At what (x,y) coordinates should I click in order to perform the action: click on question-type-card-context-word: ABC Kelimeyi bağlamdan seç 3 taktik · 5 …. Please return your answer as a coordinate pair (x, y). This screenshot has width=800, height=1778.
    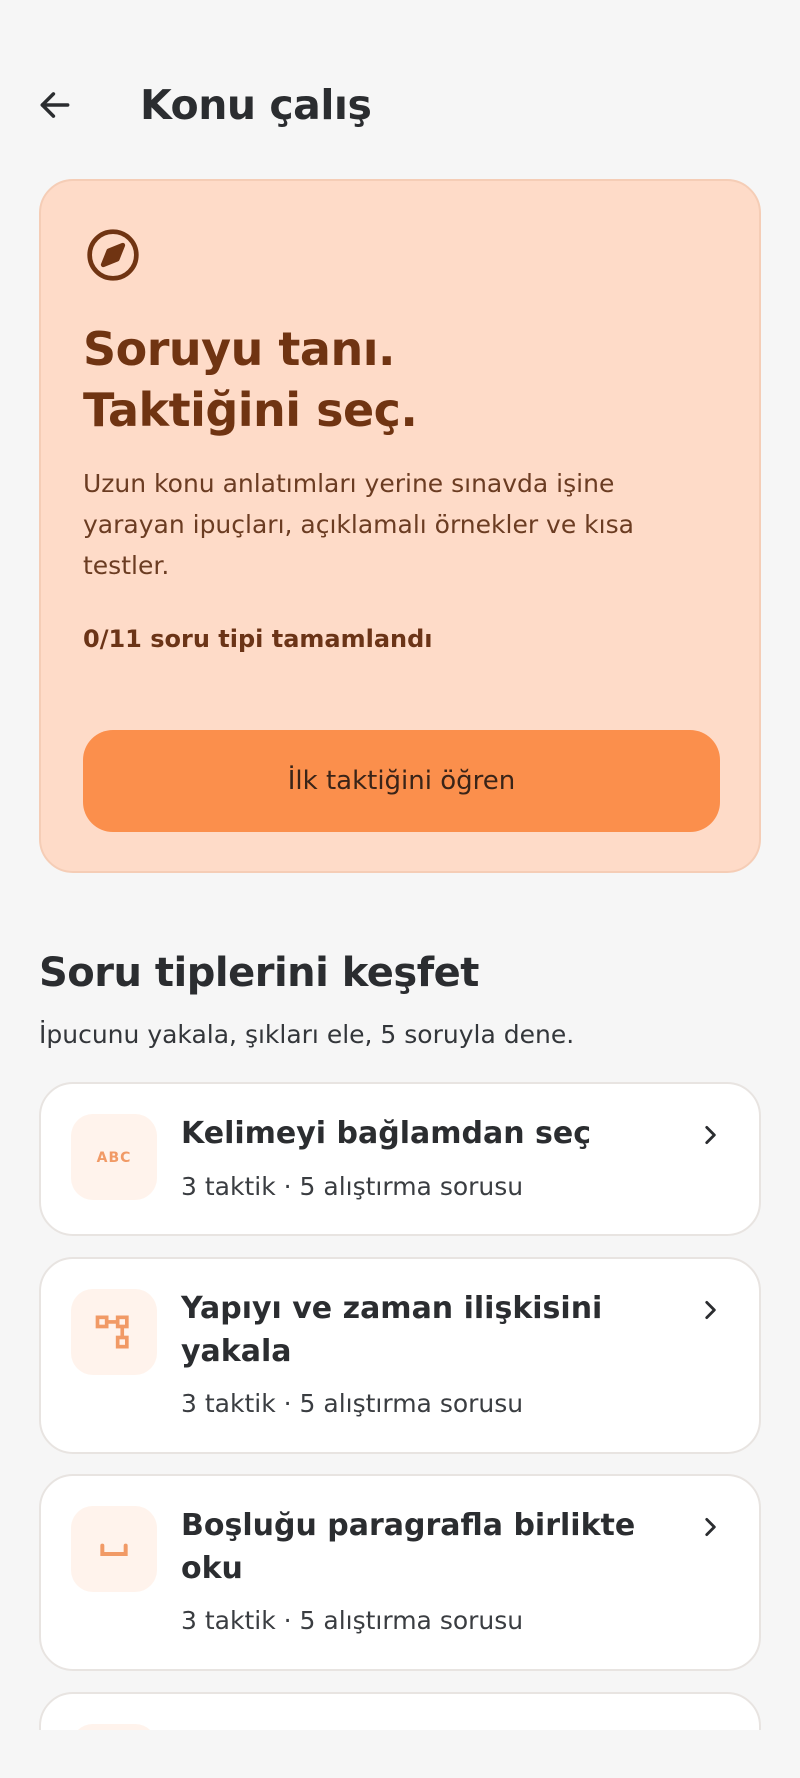
    Looking at the image, I should click on (400, 1159).